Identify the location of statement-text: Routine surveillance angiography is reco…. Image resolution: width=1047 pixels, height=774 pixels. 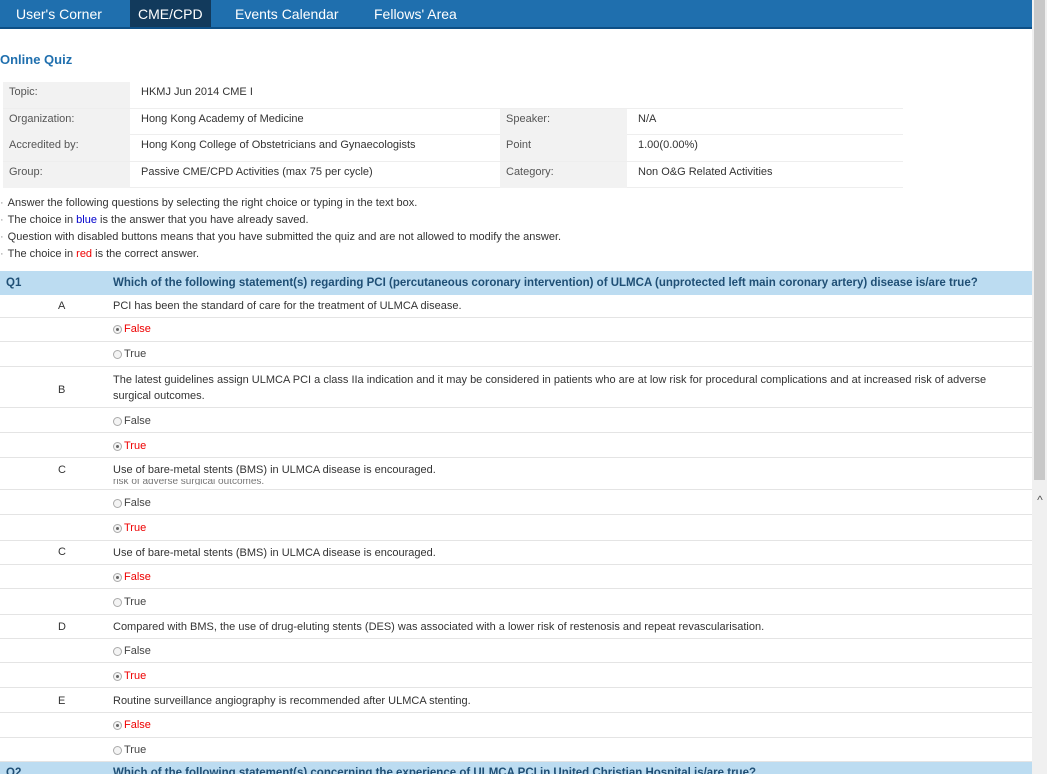
(292, 701).